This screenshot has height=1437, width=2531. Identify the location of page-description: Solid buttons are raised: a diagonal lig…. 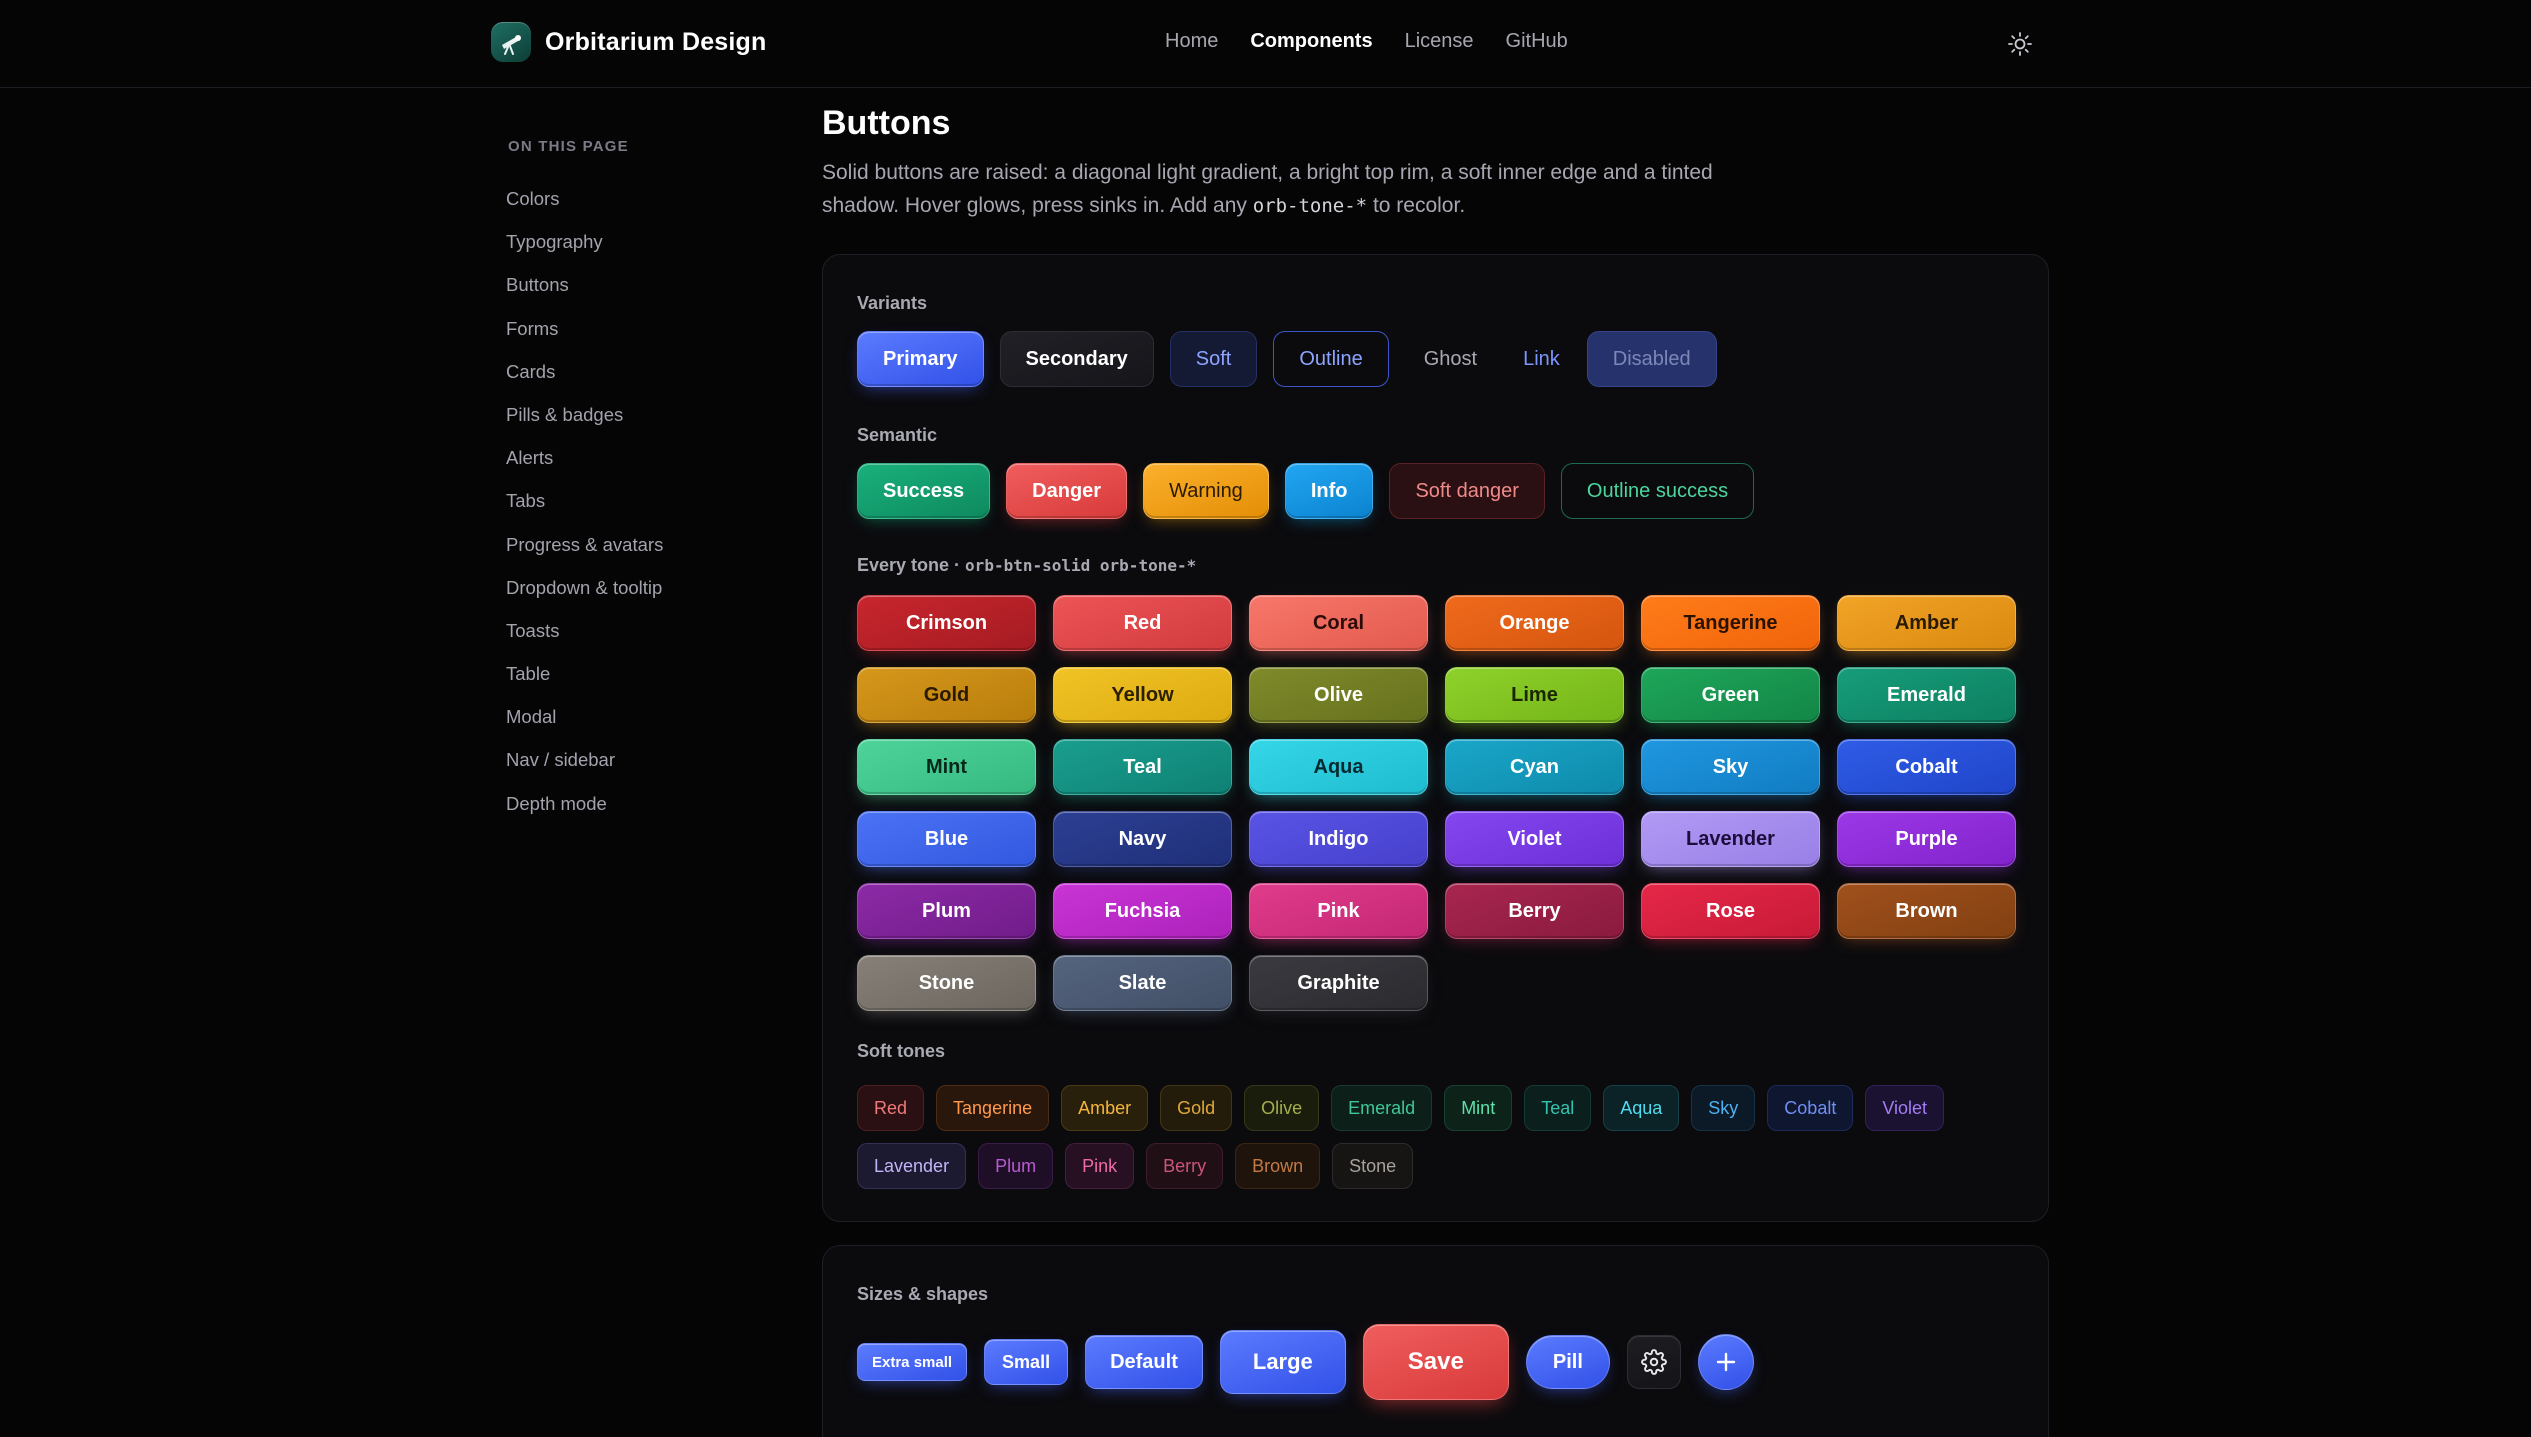
(1272, 189).